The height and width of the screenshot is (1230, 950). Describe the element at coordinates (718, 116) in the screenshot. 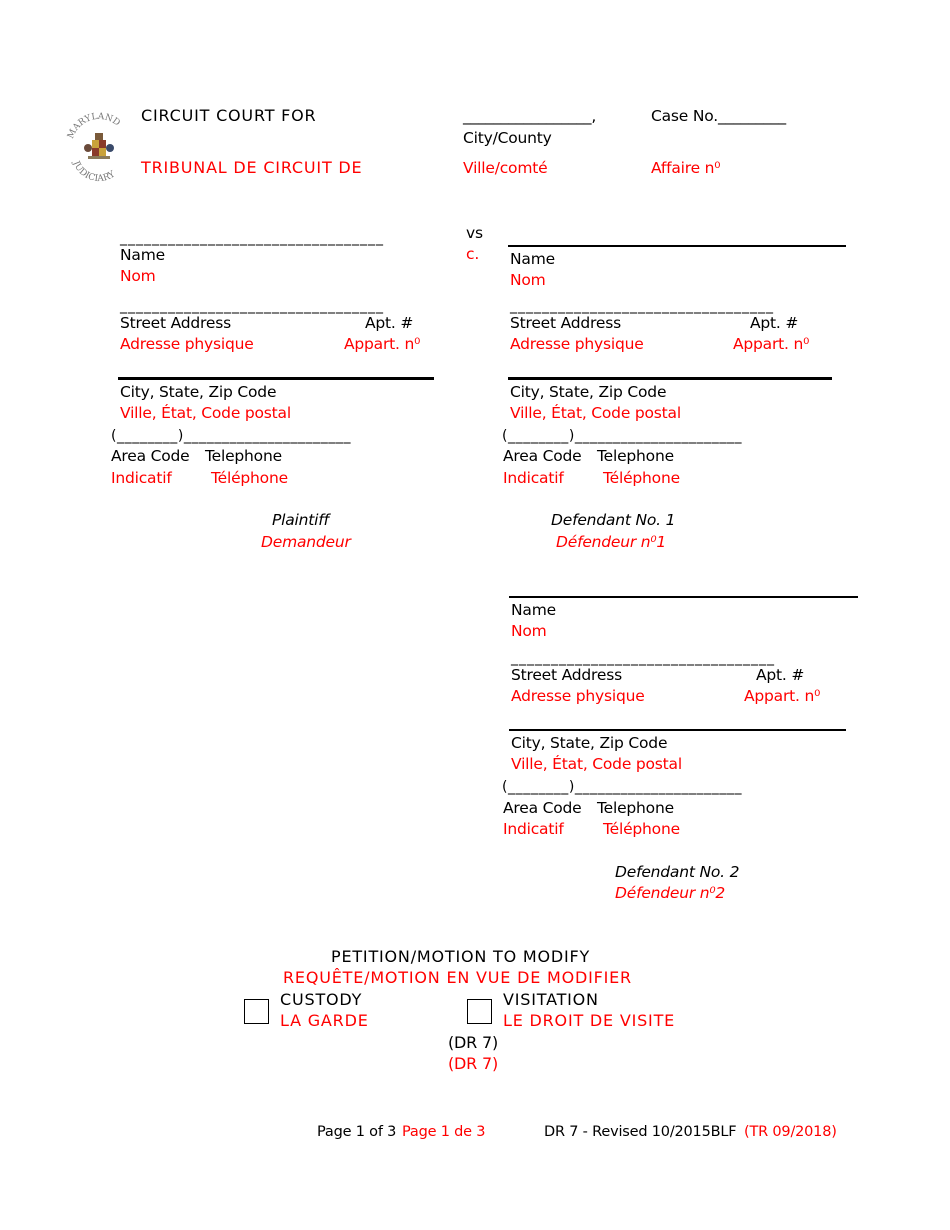

I see `case-number-field: Case No._________` at that location.